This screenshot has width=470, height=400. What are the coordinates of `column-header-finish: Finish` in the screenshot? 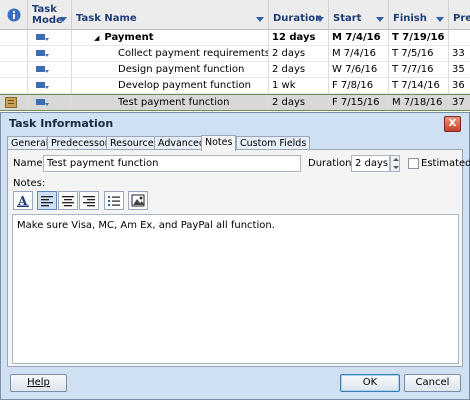 It's located at (419, 15).